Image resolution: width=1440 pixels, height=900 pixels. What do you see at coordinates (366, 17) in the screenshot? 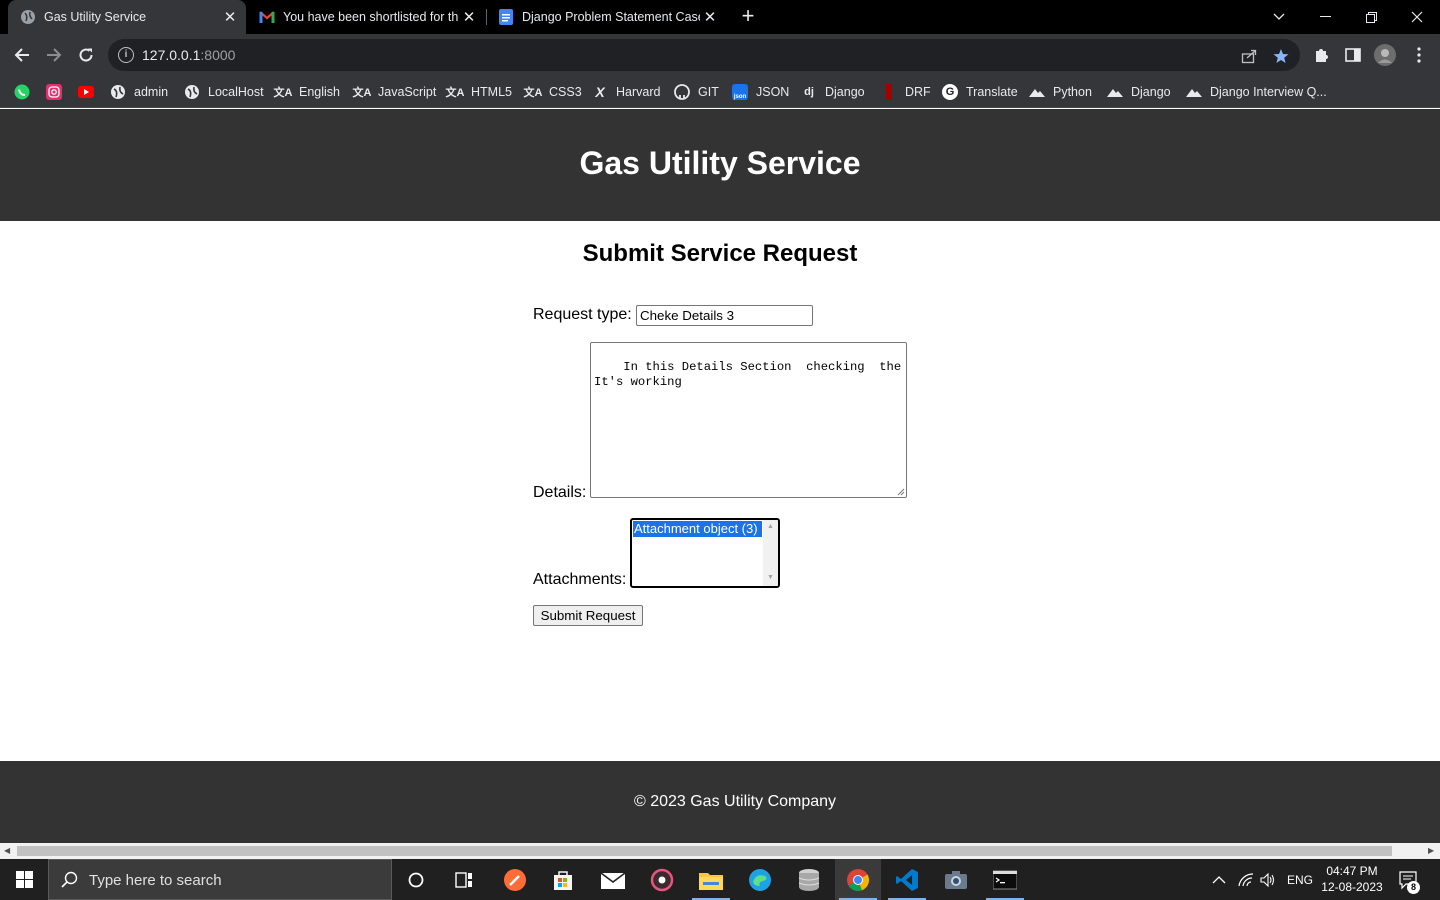
I see `tab-gmail: You have been shortlisted for the ✕` at bounding box center [366, 17].